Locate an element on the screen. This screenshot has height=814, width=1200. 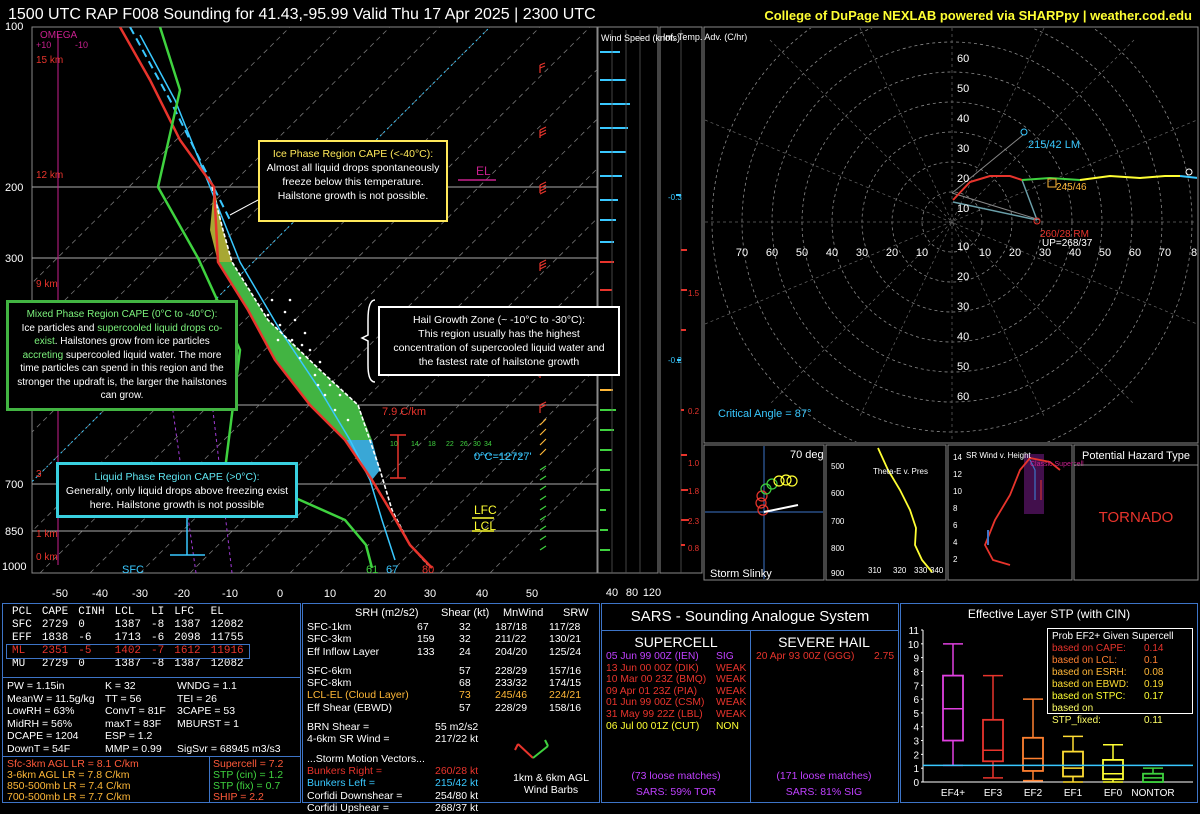
wind-barb-label: 1km & 6km AGL Wind Barbs is located at coordinates (551, 784).